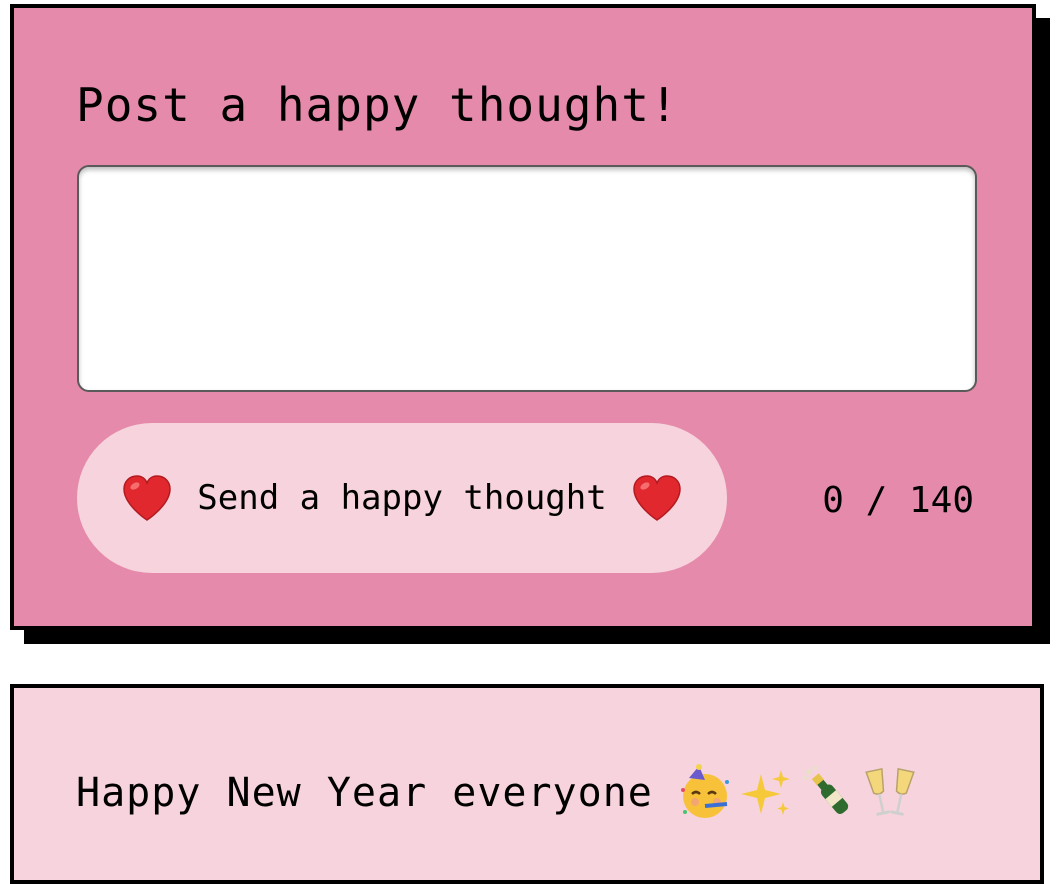 The width and height of the screenshot is (1063, 884). I want to click on clinking-glasses-icon, so click(890, 793).